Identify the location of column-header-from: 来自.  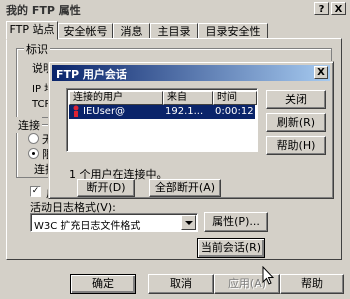
(188, 98).